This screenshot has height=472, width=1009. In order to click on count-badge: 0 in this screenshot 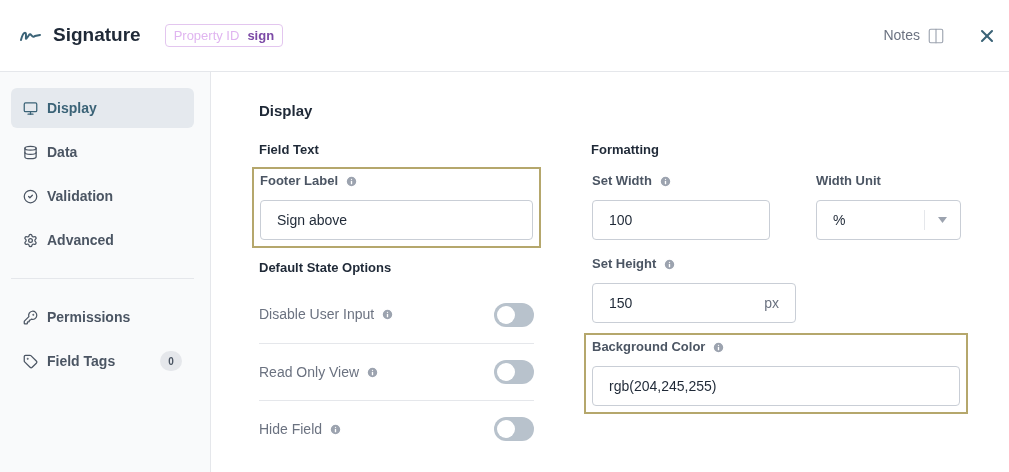, I will do `click(171, 361)`.